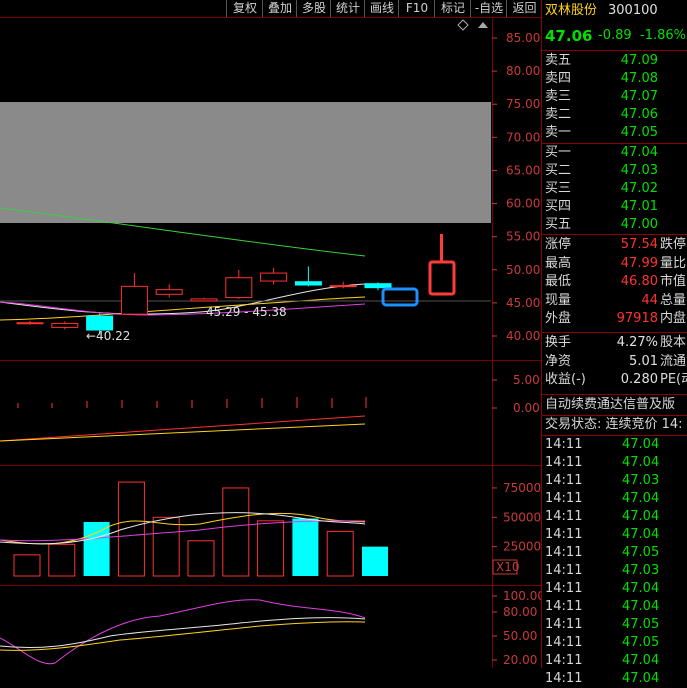  I want to click on stats-row: 最低 46.80 市值, so click(614, 282).